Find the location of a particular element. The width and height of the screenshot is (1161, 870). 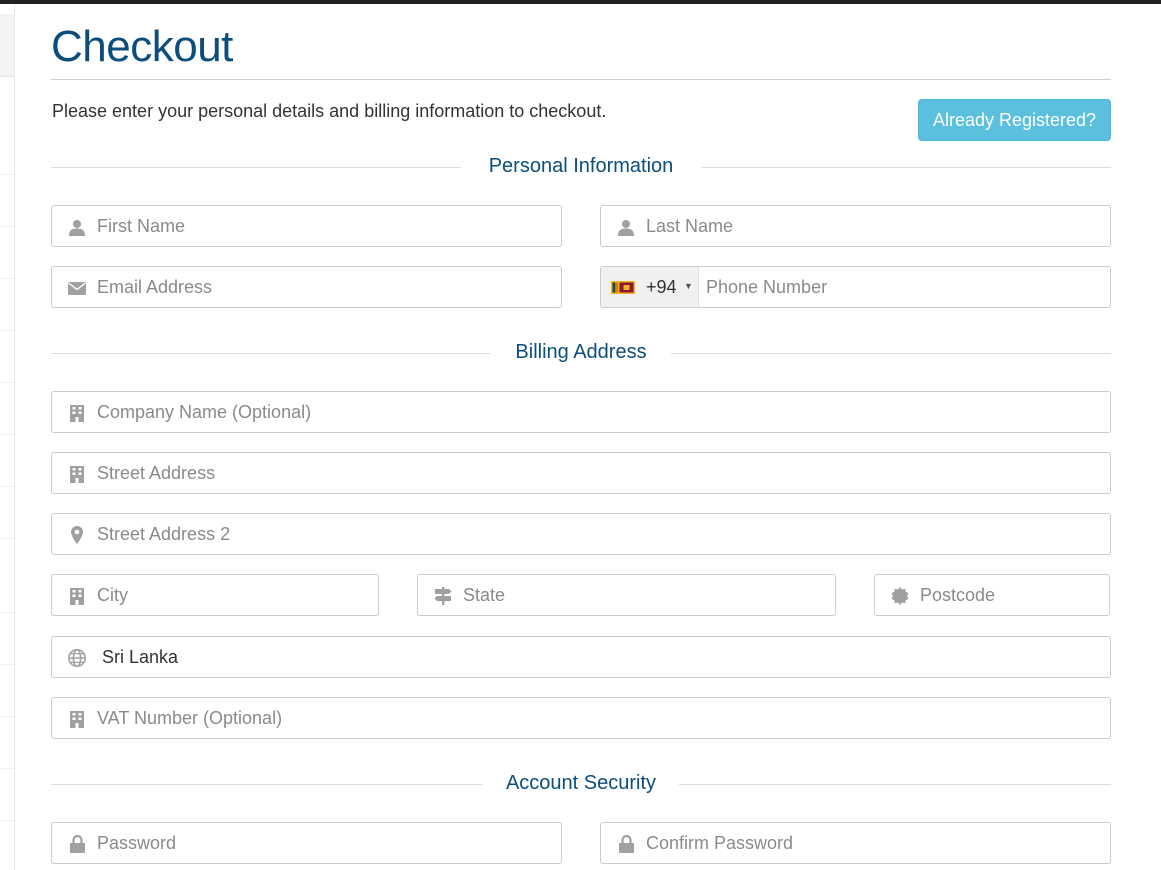

signpost-icon is located at coordinates (443, 596).